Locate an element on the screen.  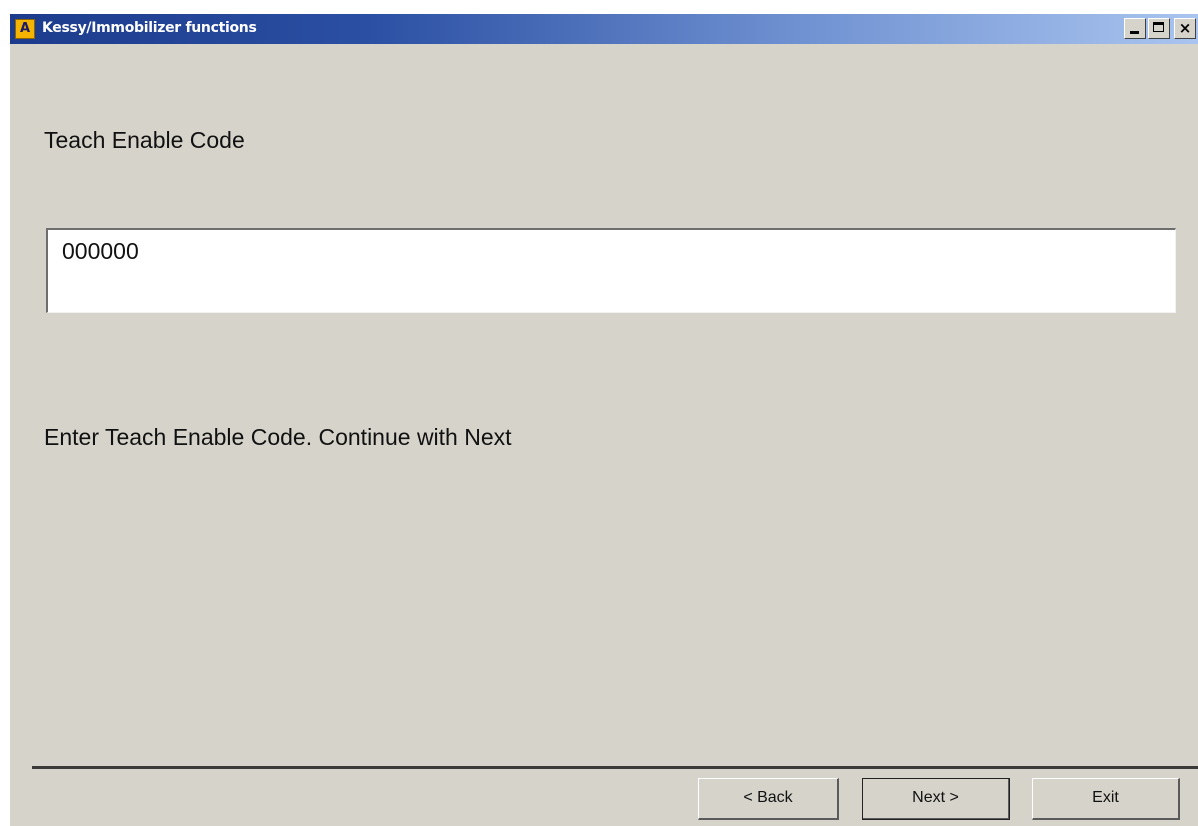
minimize-icon is located at coordinates (1134, 32).